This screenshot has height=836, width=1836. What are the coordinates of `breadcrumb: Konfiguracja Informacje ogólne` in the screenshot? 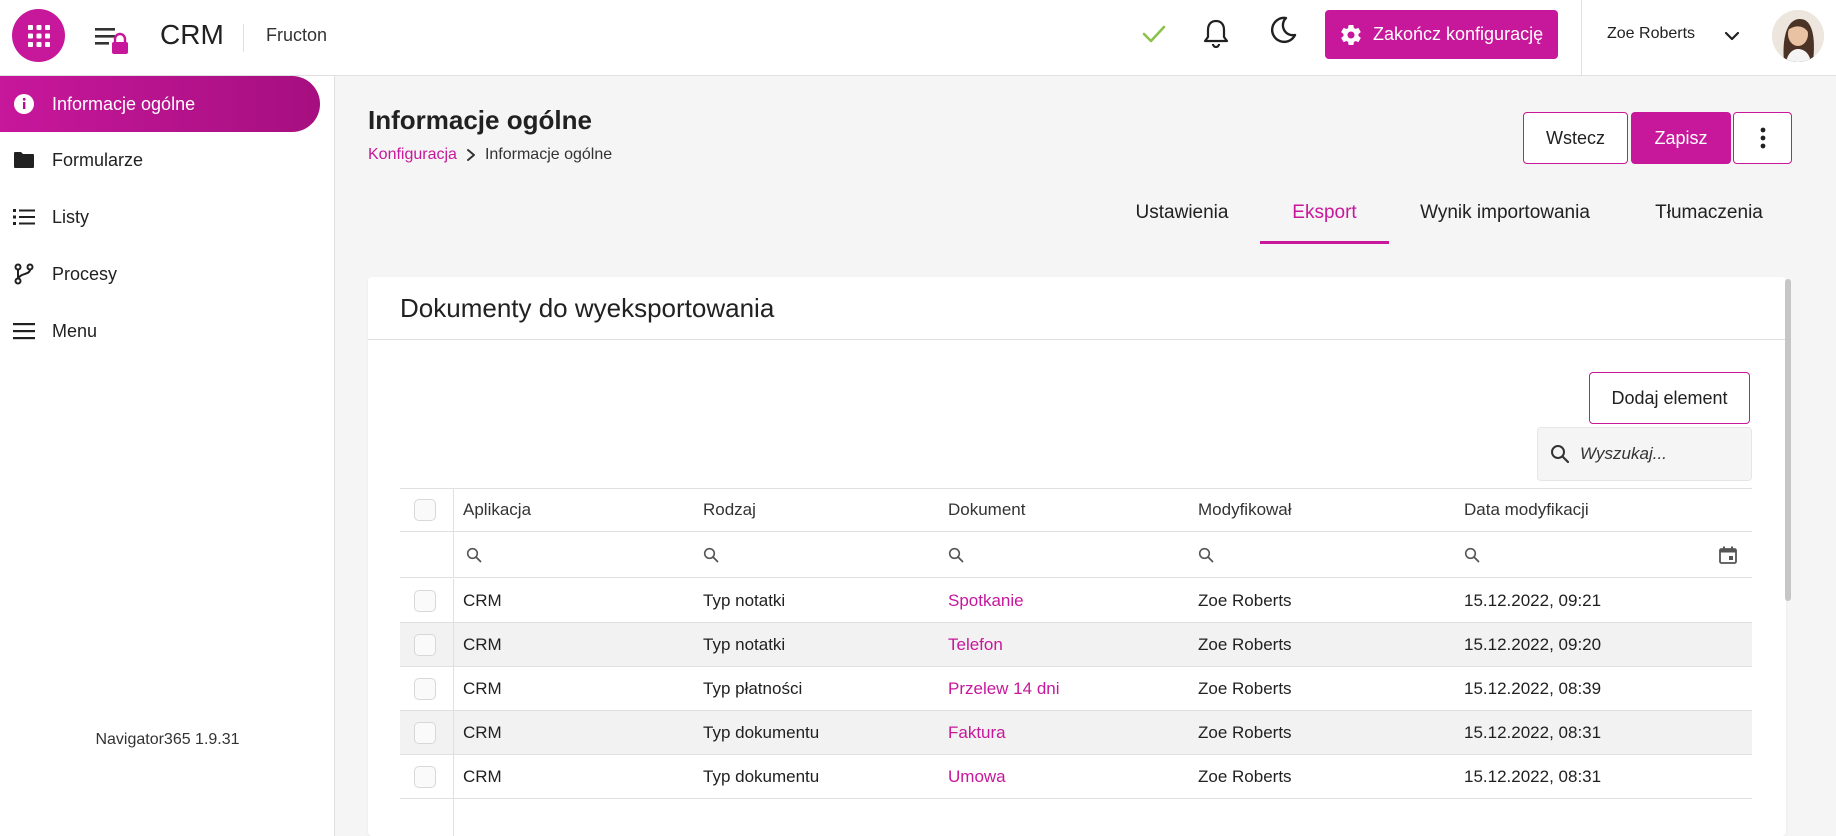 It's located at (490, 155).